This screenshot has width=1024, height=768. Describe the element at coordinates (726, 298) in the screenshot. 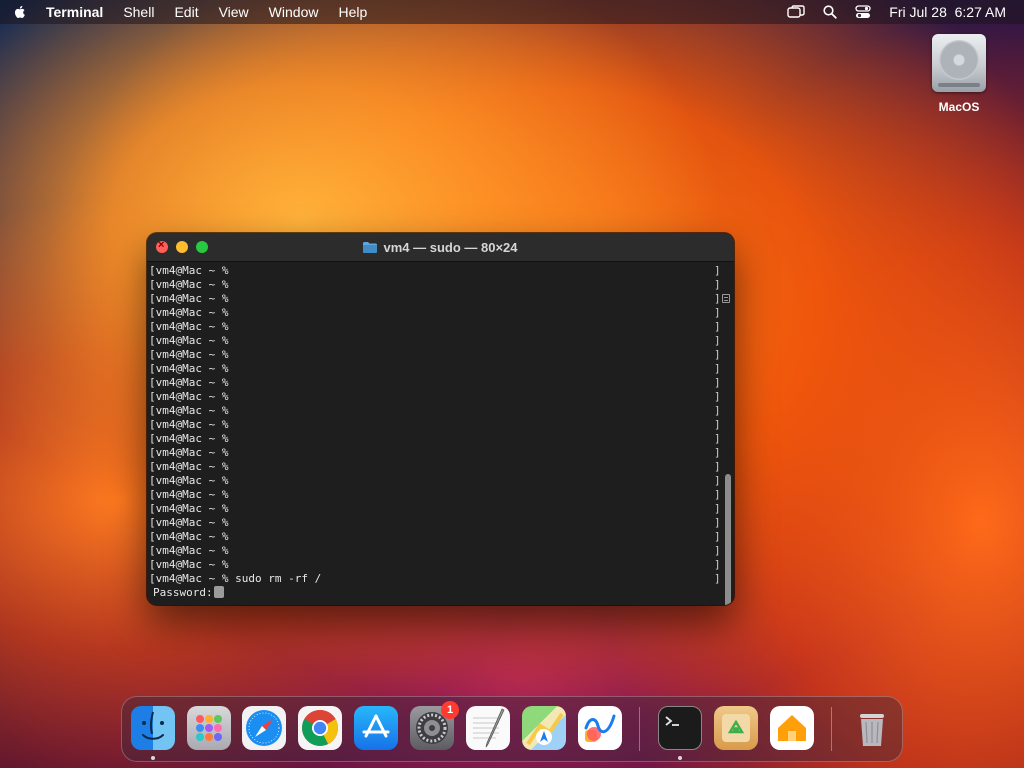

I see `split-pane-icon` at that location.